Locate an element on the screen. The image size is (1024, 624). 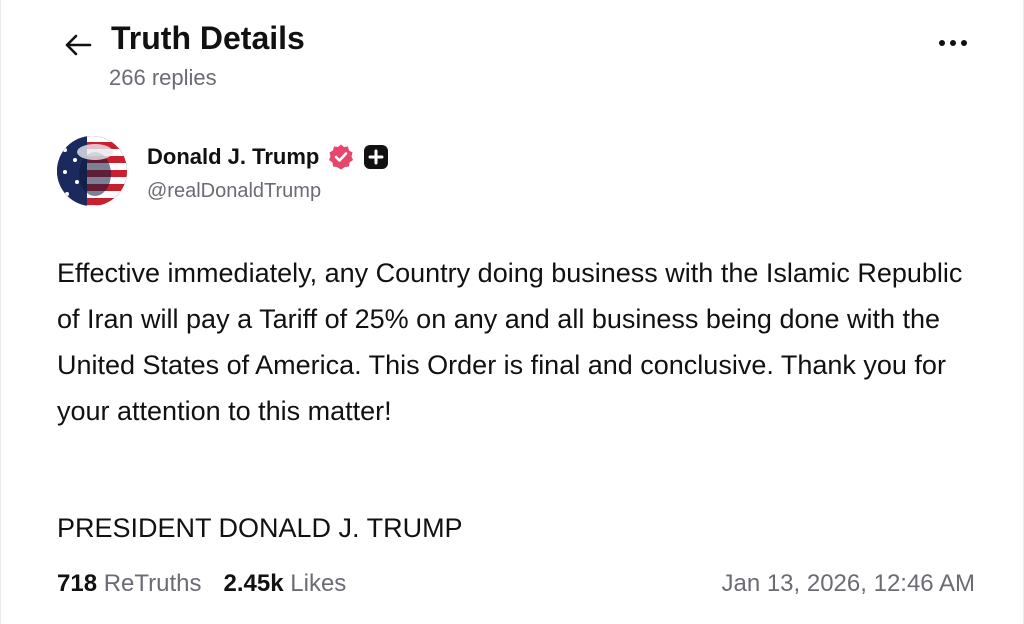
plus-badge-icon is located at coordinates (376, 157).